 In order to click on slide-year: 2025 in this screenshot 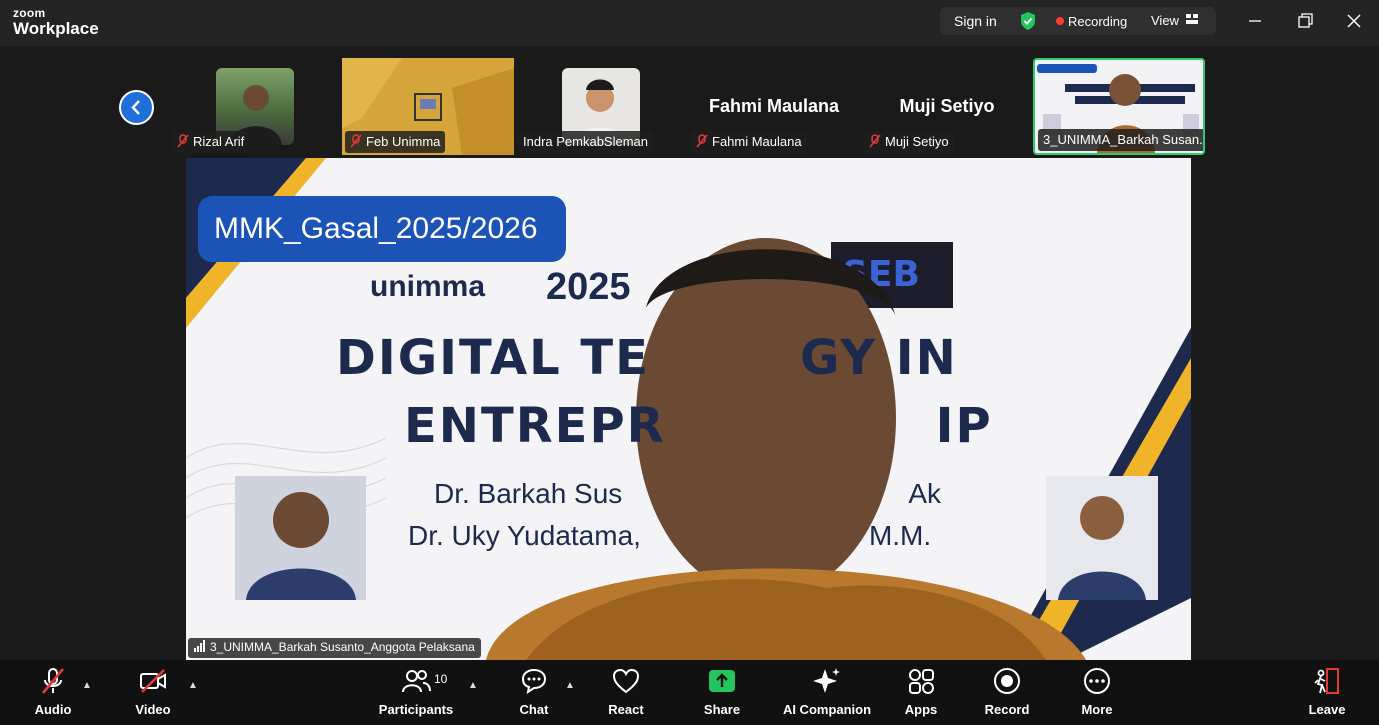, I will do `click(588, 287)`.